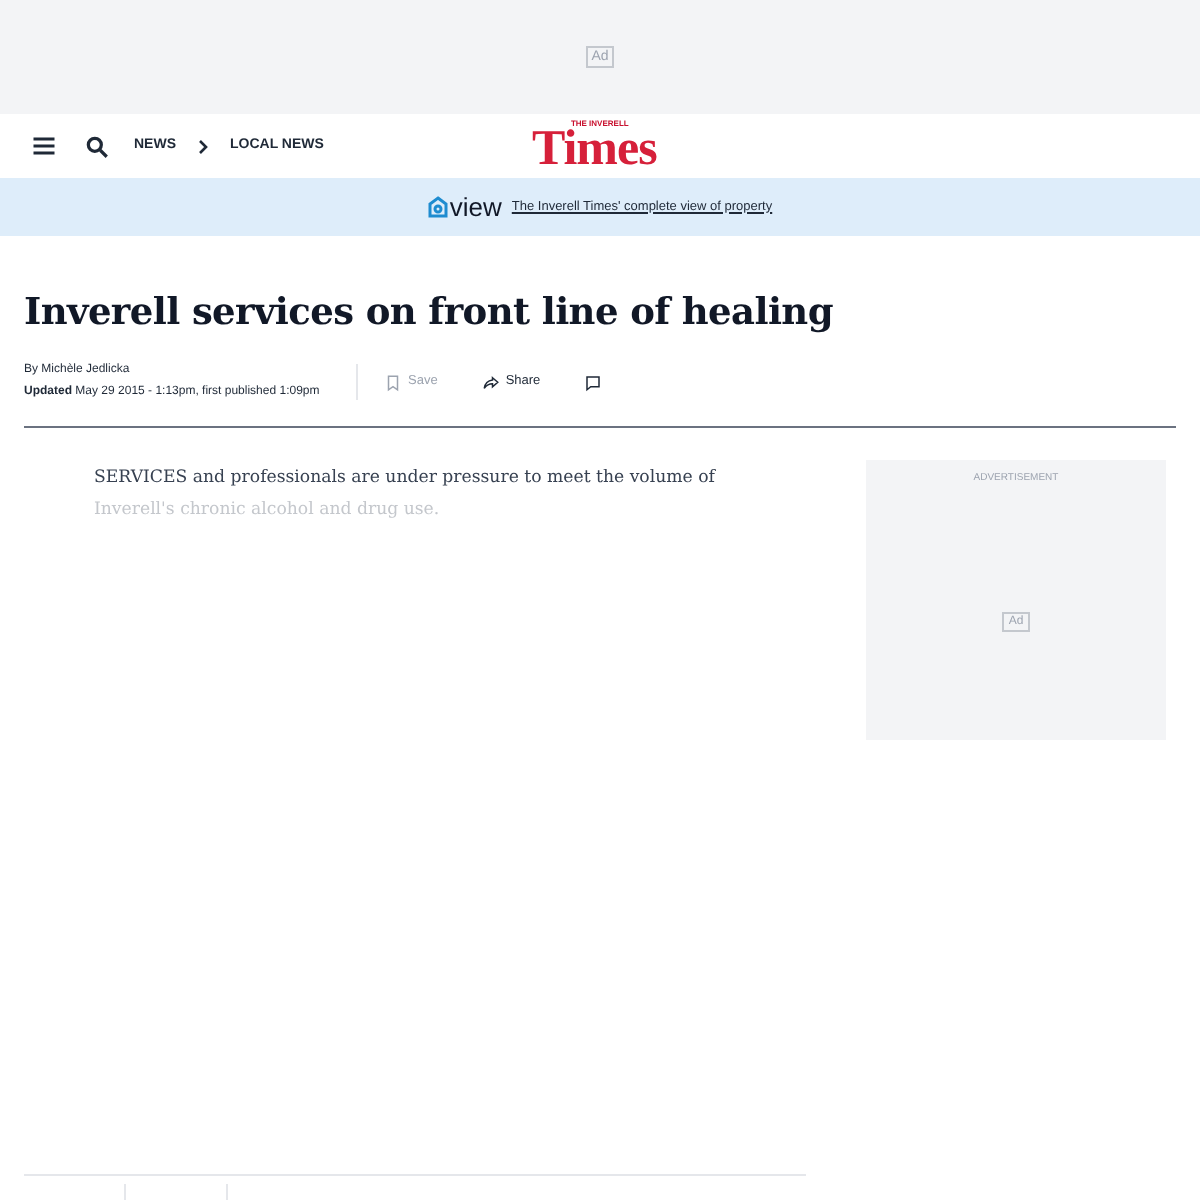  I want to click on brand-logo: view, so click(464, 207).